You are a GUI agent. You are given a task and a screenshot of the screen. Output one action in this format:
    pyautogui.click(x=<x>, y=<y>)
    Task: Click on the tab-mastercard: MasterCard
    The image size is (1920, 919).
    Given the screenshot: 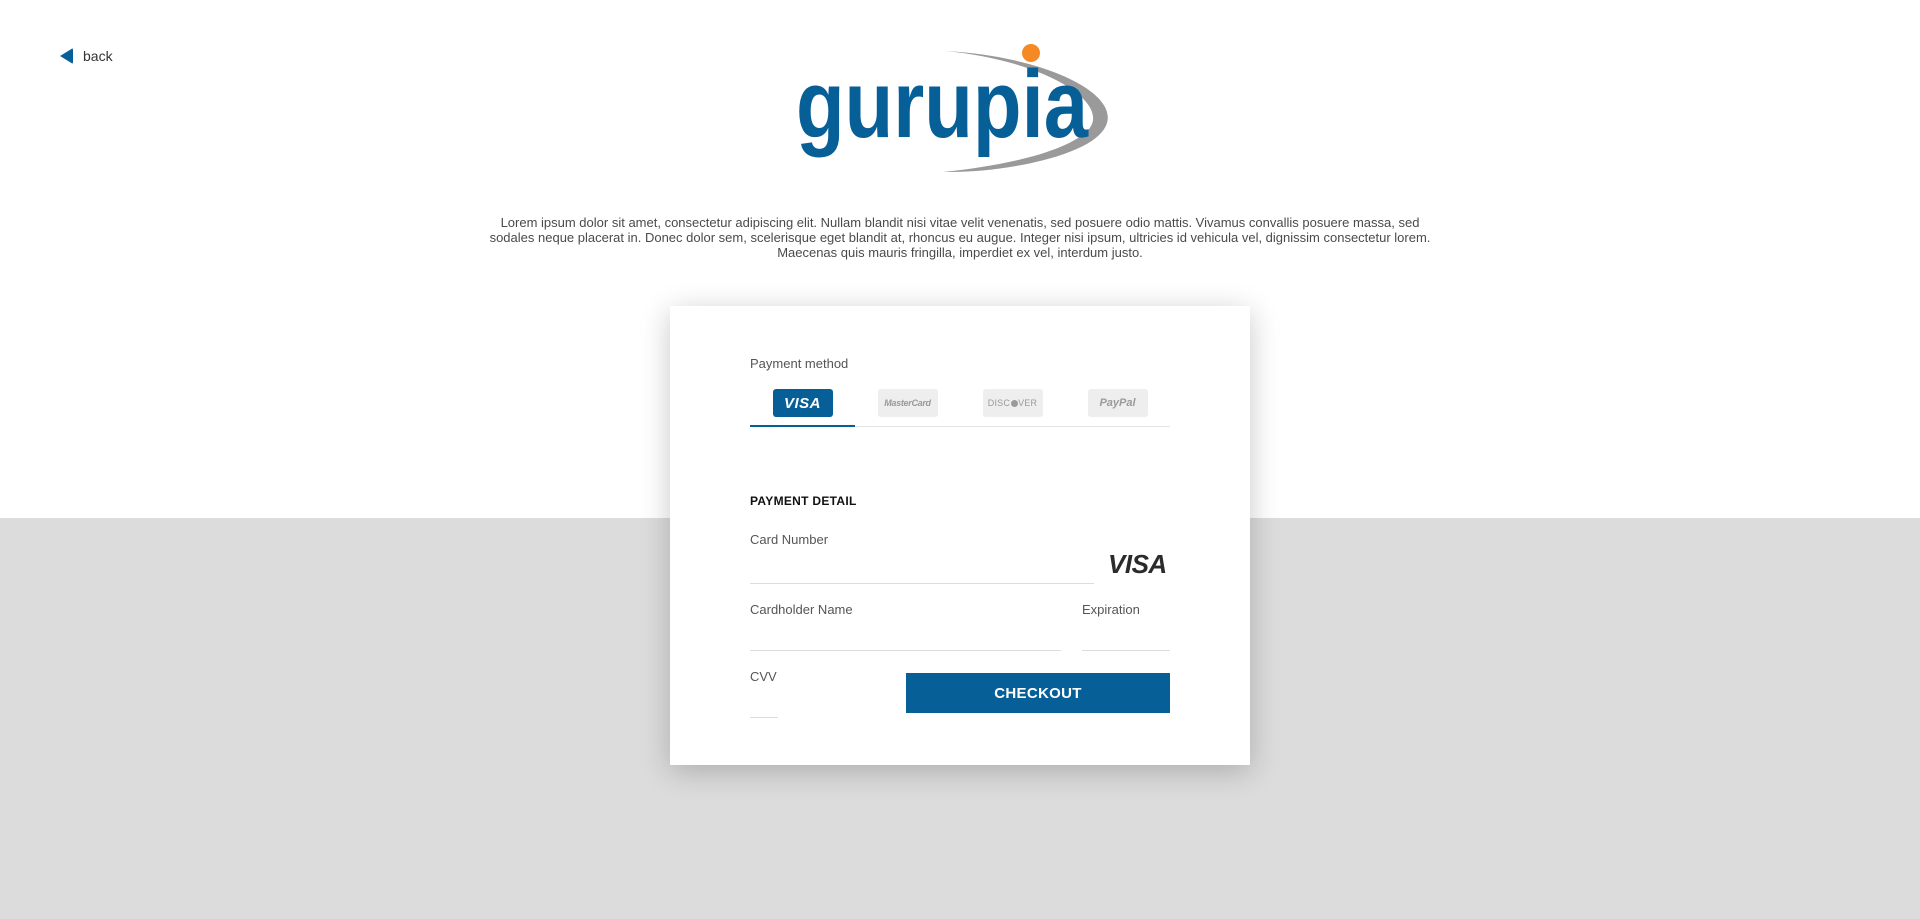 What is the action you would take?
    pyautogui.click(x=907, y=404)
    